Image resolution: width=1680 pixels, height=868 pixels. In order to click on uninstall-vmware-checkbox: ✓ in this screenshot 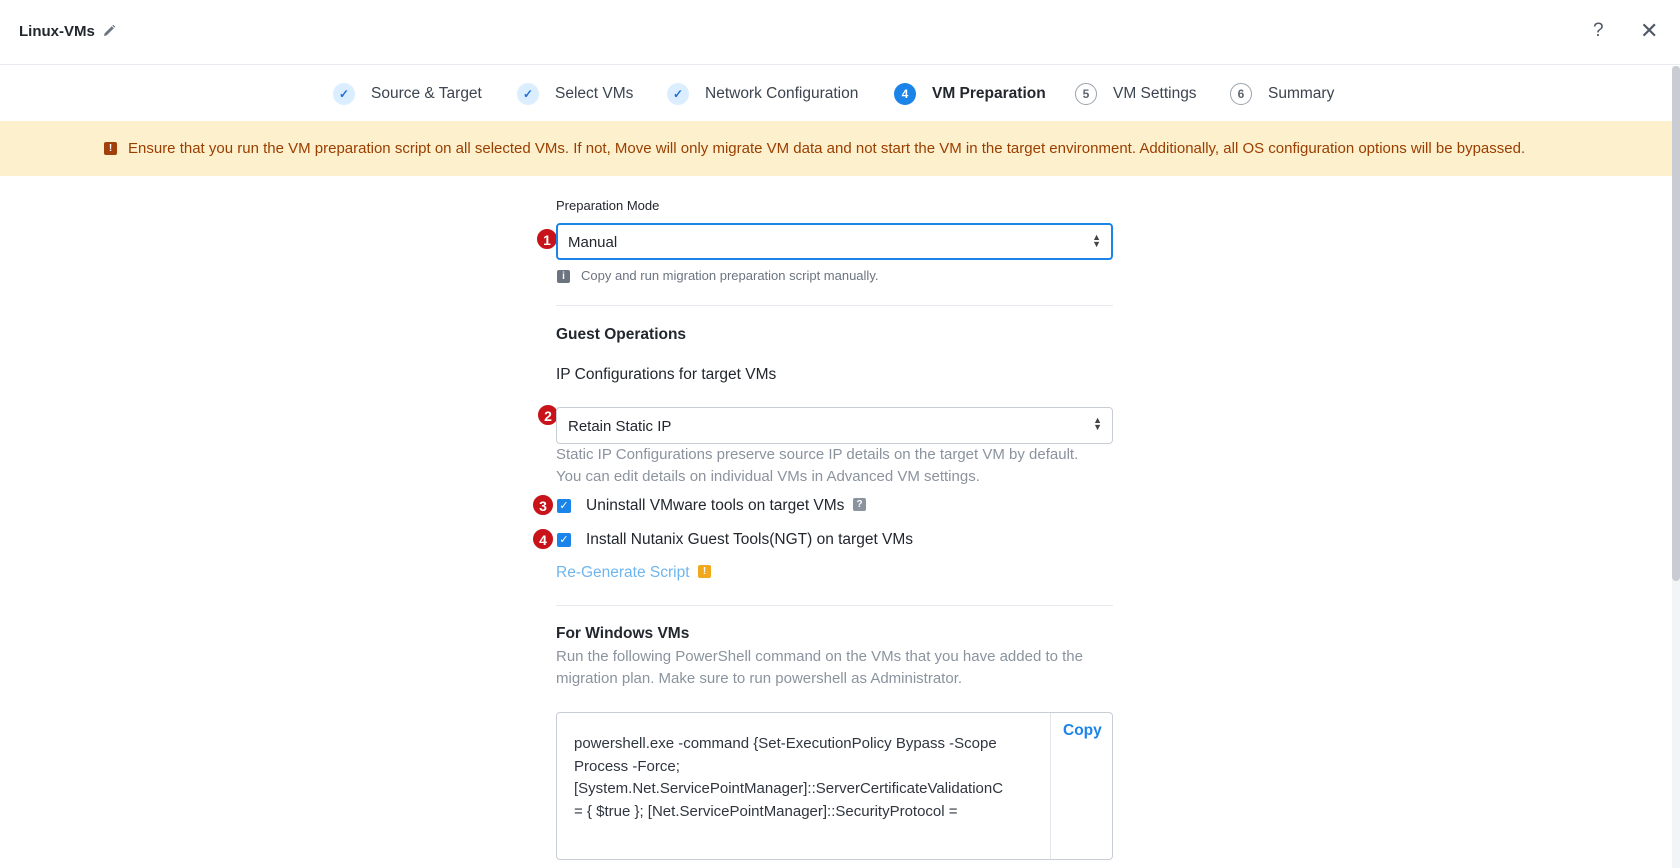, I will do `click(564, 506)`.